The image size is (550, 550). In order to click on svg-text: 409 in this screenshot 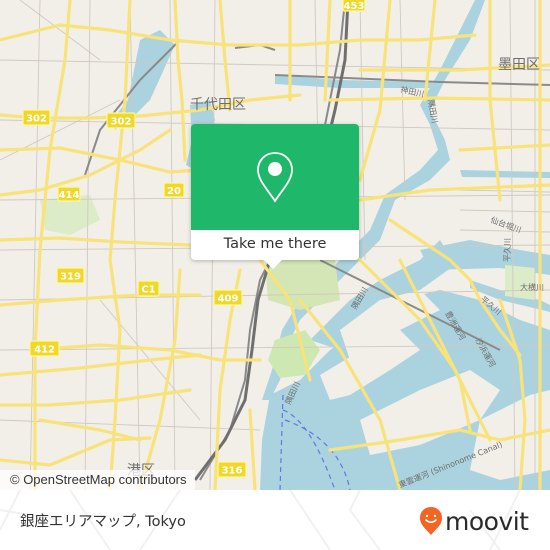, I will do `click(228, 299)`.